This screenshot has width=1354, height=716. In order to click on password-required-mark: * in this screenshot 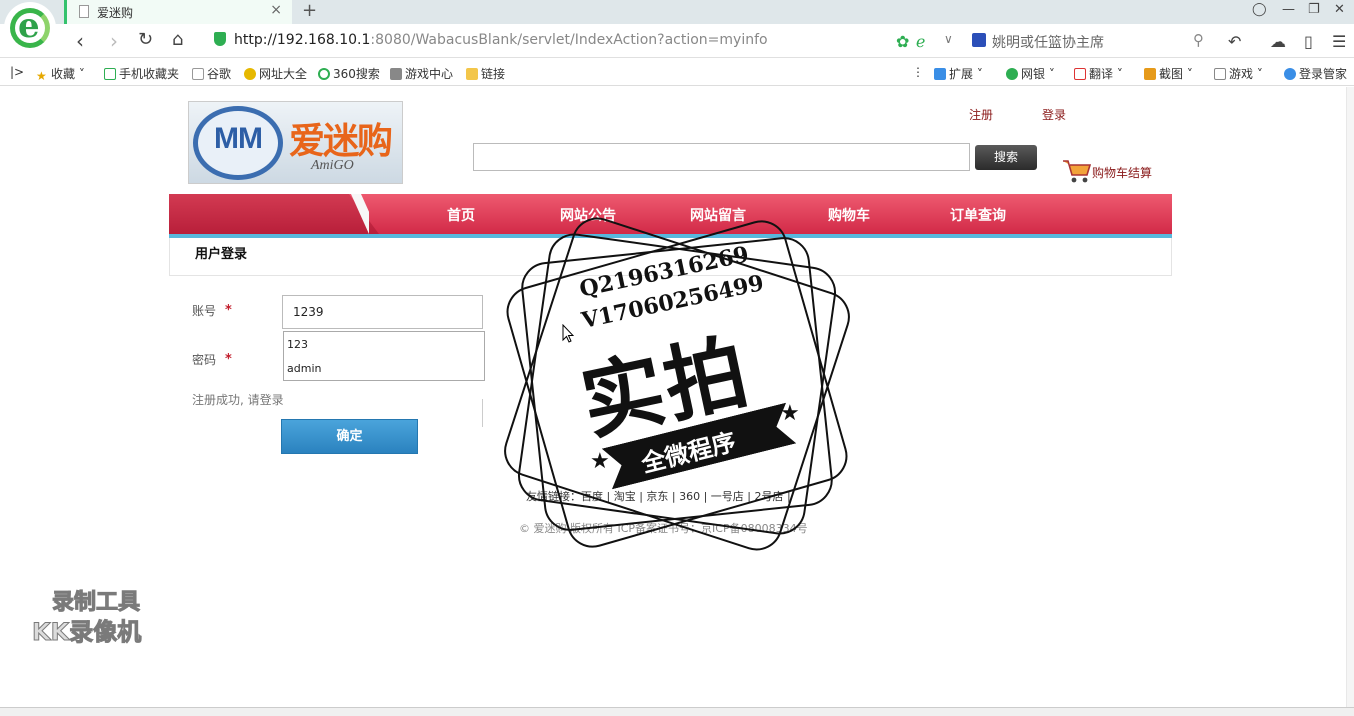, I will do `click(228, 359)`.